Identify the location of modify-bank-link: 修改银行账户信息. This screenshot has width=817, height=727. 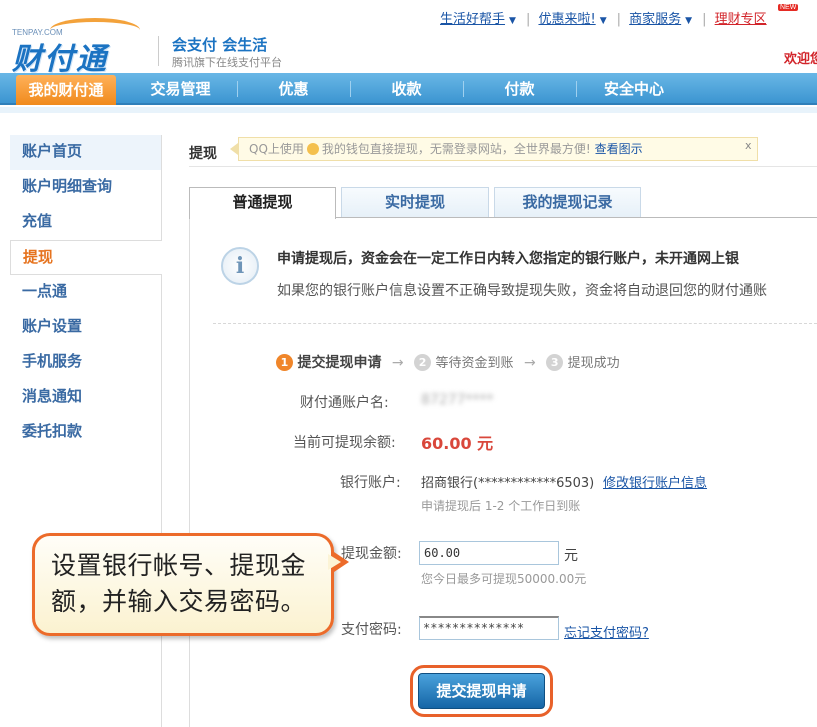
(655, 481).